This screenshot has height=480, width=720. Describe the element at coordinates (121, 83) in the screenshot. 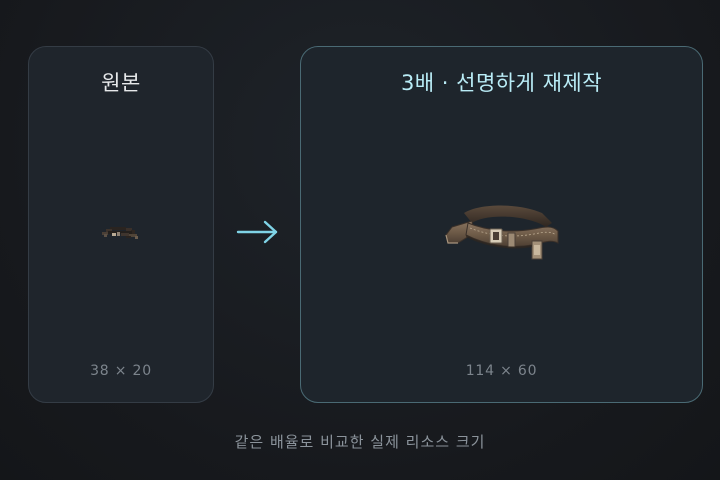

I see `original-title: 원본` at that location.